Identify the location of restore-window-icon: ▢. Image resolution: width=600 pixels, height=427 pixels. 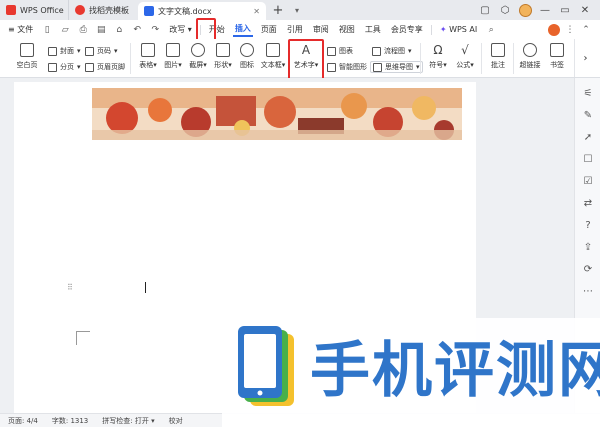
(485, 10).